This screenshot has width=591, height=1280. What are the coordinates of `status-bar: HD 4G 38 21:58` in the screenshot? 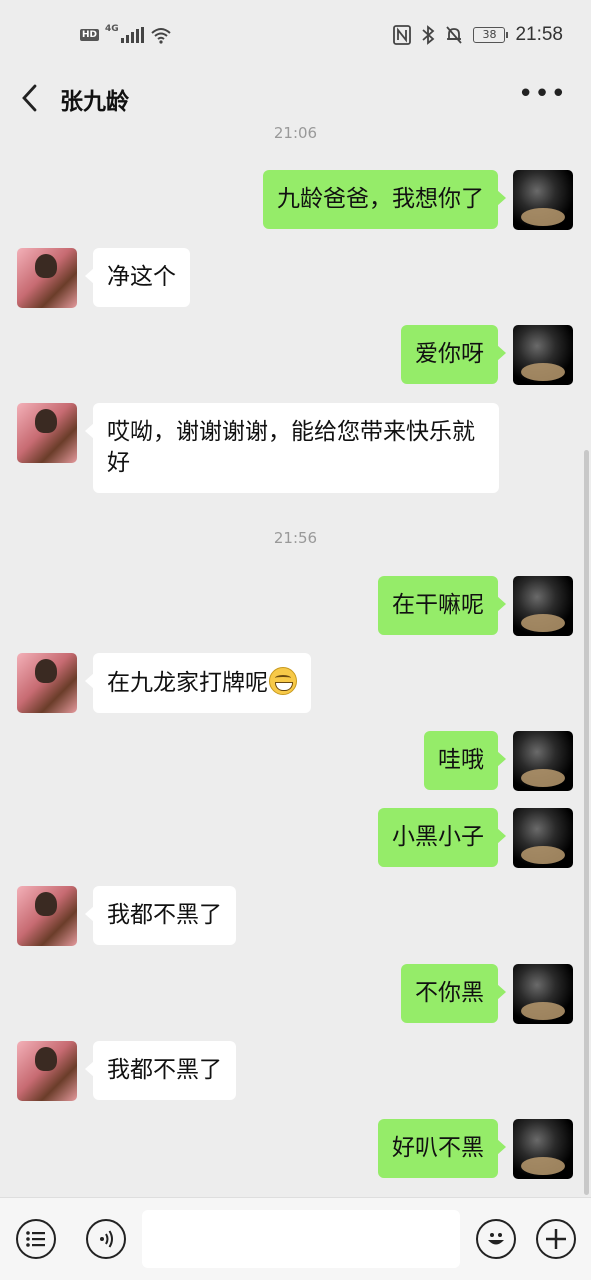 It's located at (295, 35).